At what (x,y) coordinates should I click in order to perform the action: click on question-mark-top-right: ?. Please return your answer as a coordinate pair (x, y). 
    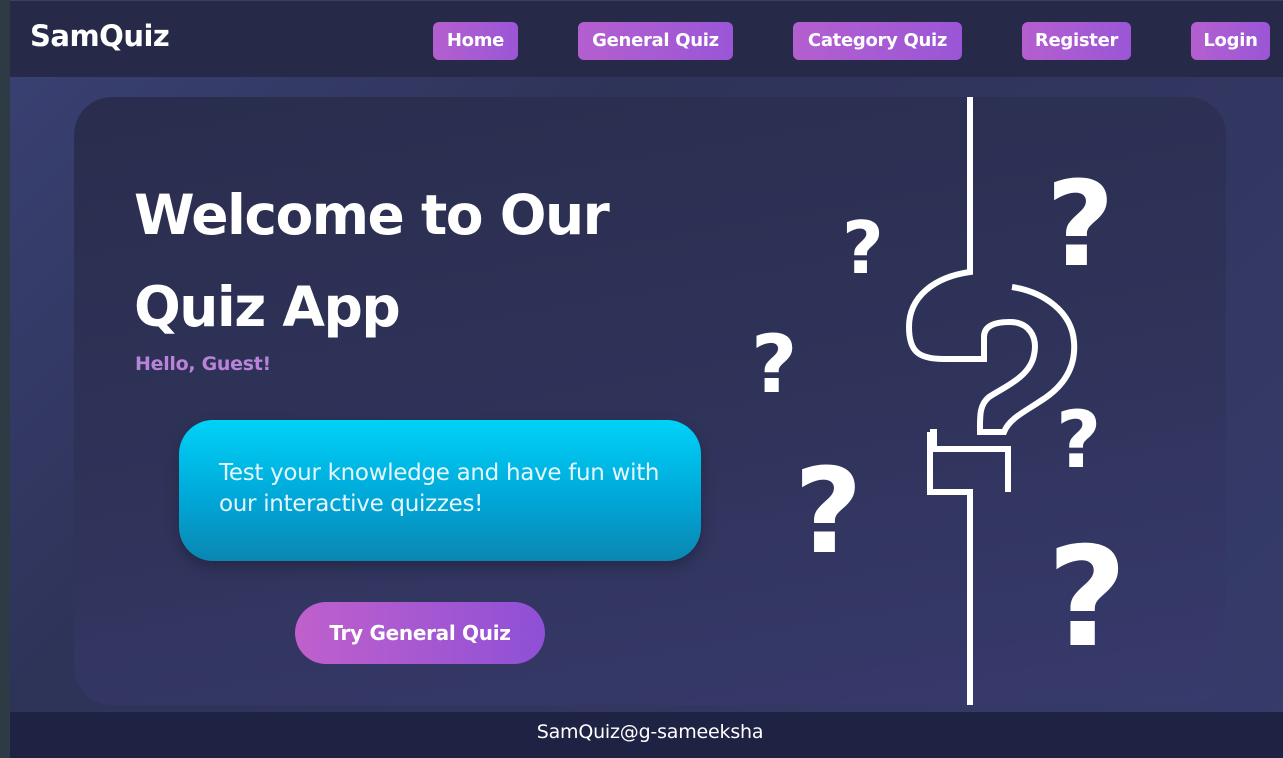
    Looking at the image, I should click on (1080, 224).